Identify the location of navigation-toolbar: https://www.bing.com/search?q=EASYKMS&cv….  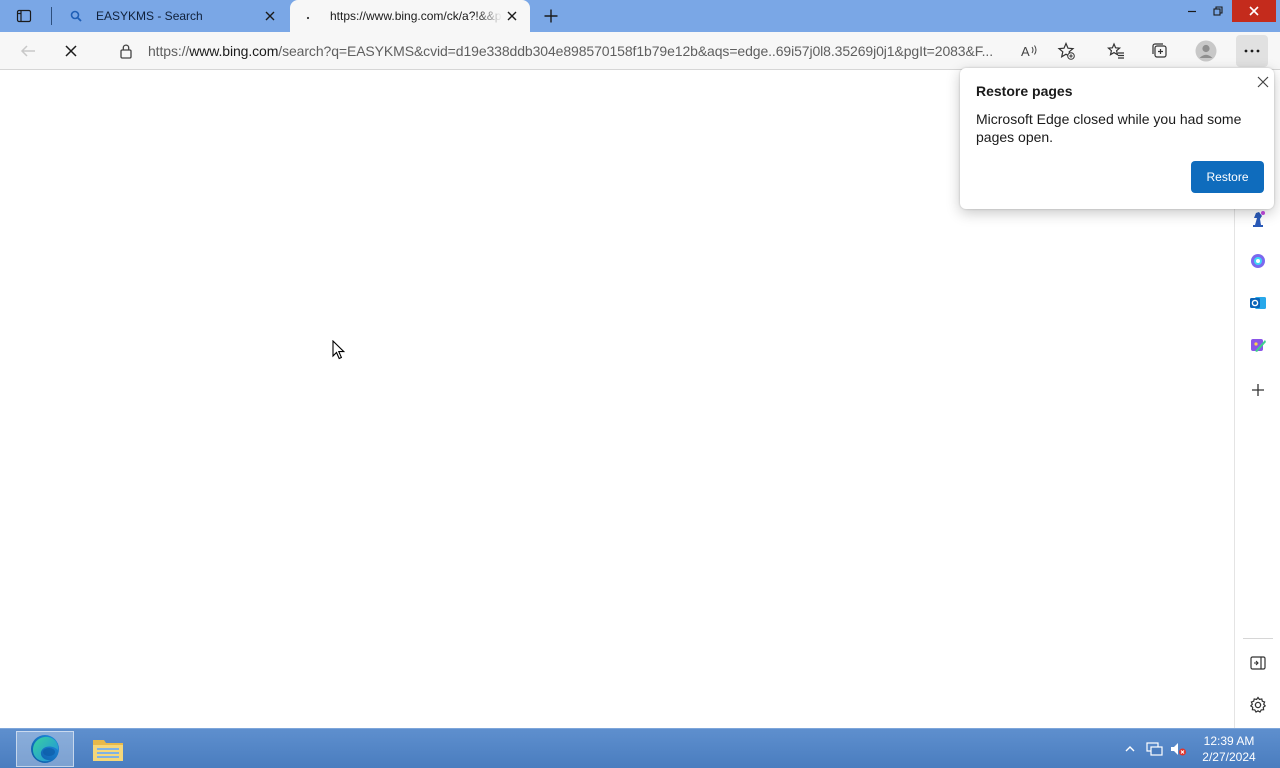
(640, 51).